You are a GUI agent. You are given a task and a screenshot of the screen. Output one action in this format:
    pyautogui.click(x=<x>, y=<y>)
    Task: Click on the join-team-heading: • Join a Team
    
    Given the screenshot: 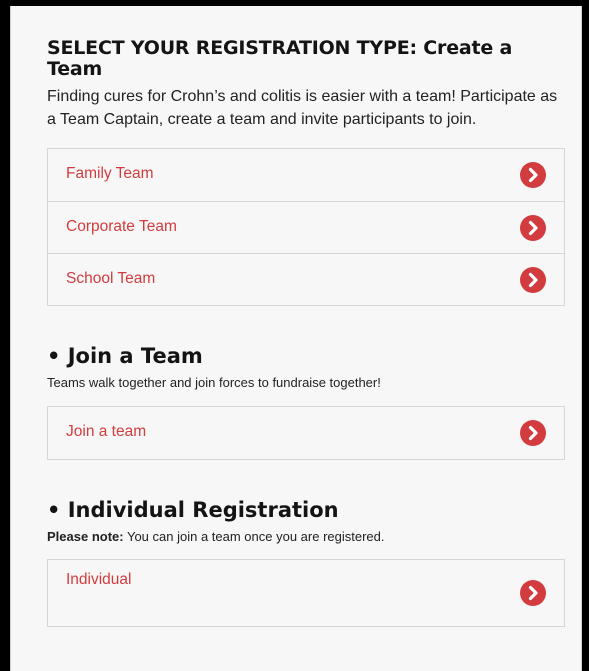 What is the action you would take?
    pyautogui.click(x=125, y=356)
    